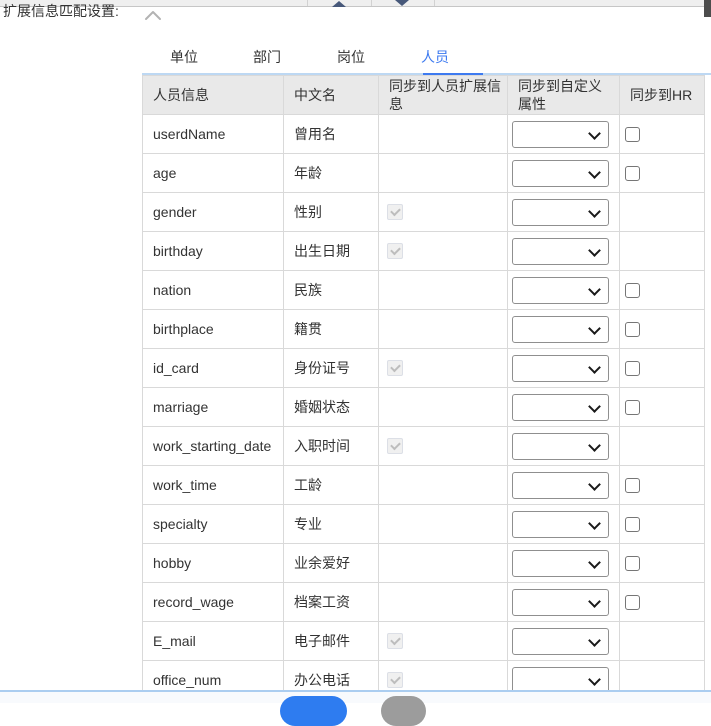 The height and width of the screenshot is (726, 711). What do you see at coordinates (331, 290) in the screenshot?
I see `chinese-name-cell: 民族` at bounding box center [331, 290].